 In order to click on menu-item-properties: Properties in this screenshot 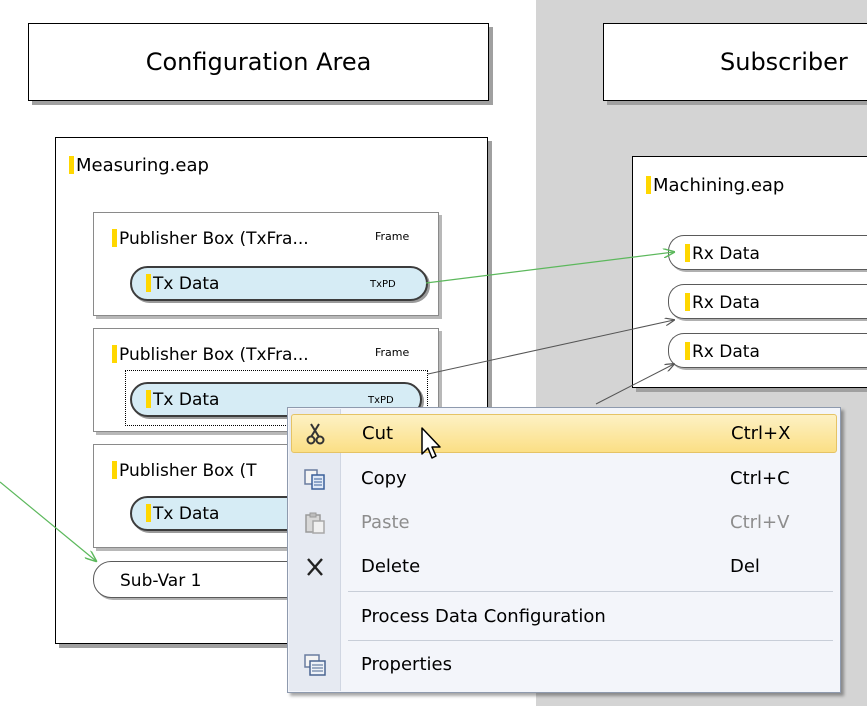, I will do `click(564, 665)`.